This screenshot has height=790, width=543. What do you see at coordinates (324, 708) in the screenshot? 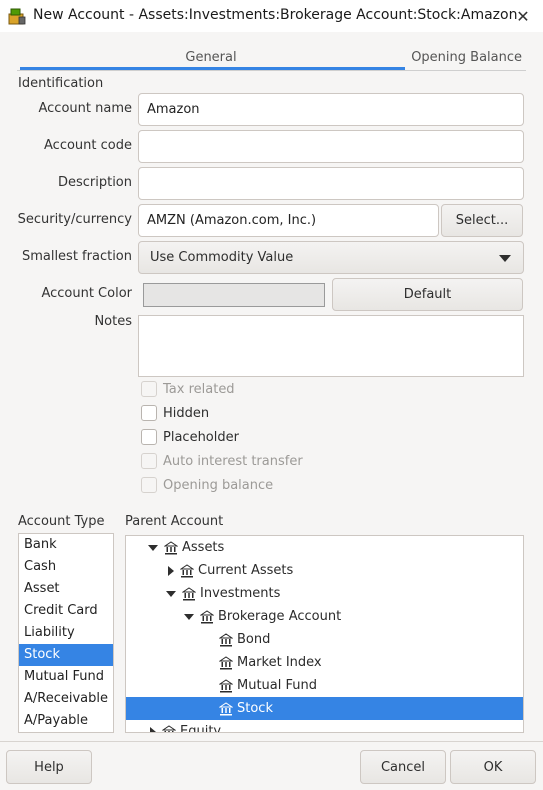
I see `tree-row-stock-selected: Stock` at bounding box center [324, 708].